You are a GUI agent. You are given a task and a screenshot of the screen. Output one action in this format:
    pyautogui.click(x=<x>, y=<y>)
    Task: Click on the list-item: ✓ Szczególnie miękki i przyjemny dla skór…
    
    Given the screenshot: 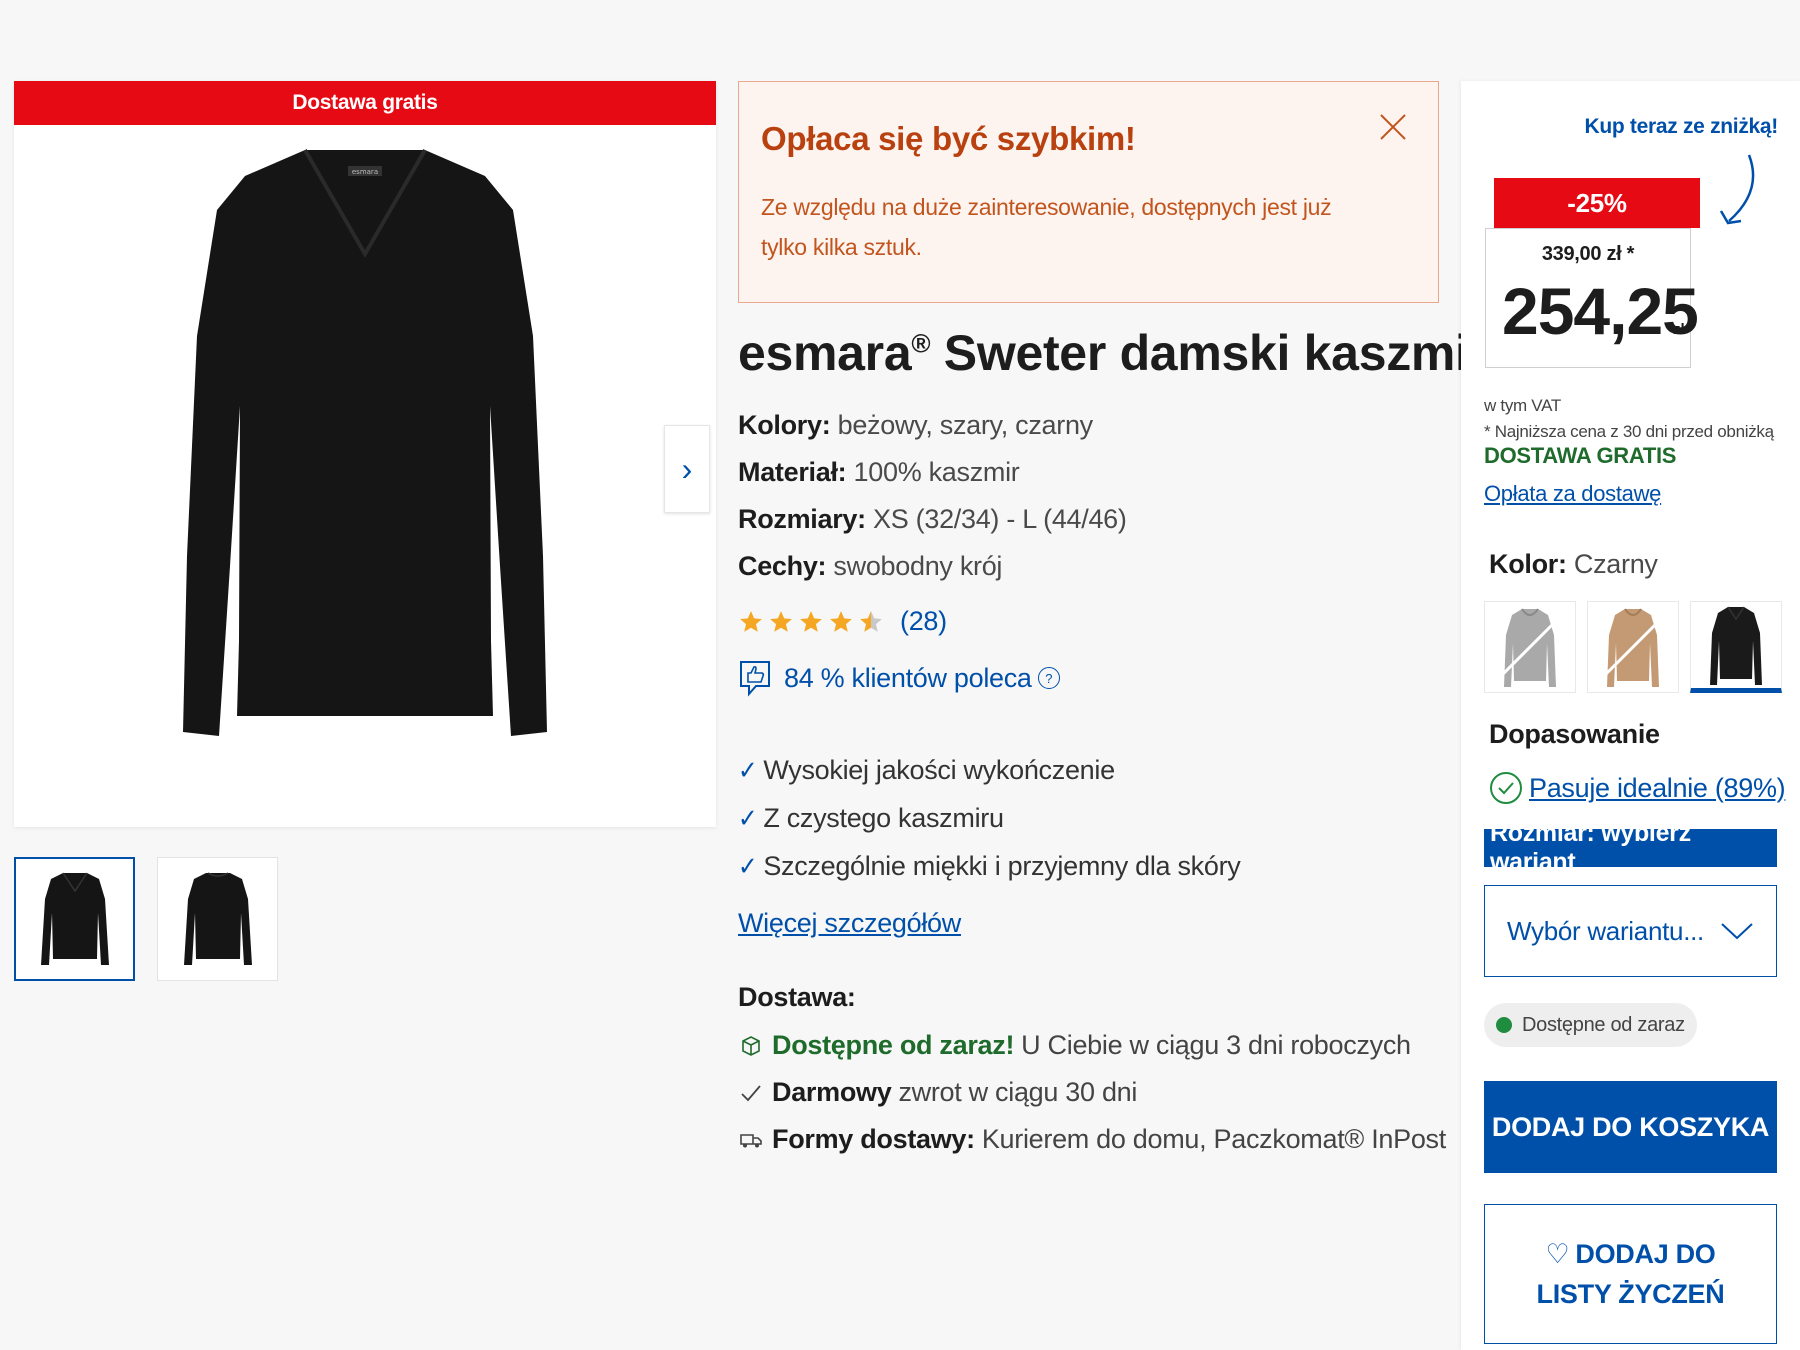 What is the action you would take?
    pyautogui.click(x=989, y=866)
    